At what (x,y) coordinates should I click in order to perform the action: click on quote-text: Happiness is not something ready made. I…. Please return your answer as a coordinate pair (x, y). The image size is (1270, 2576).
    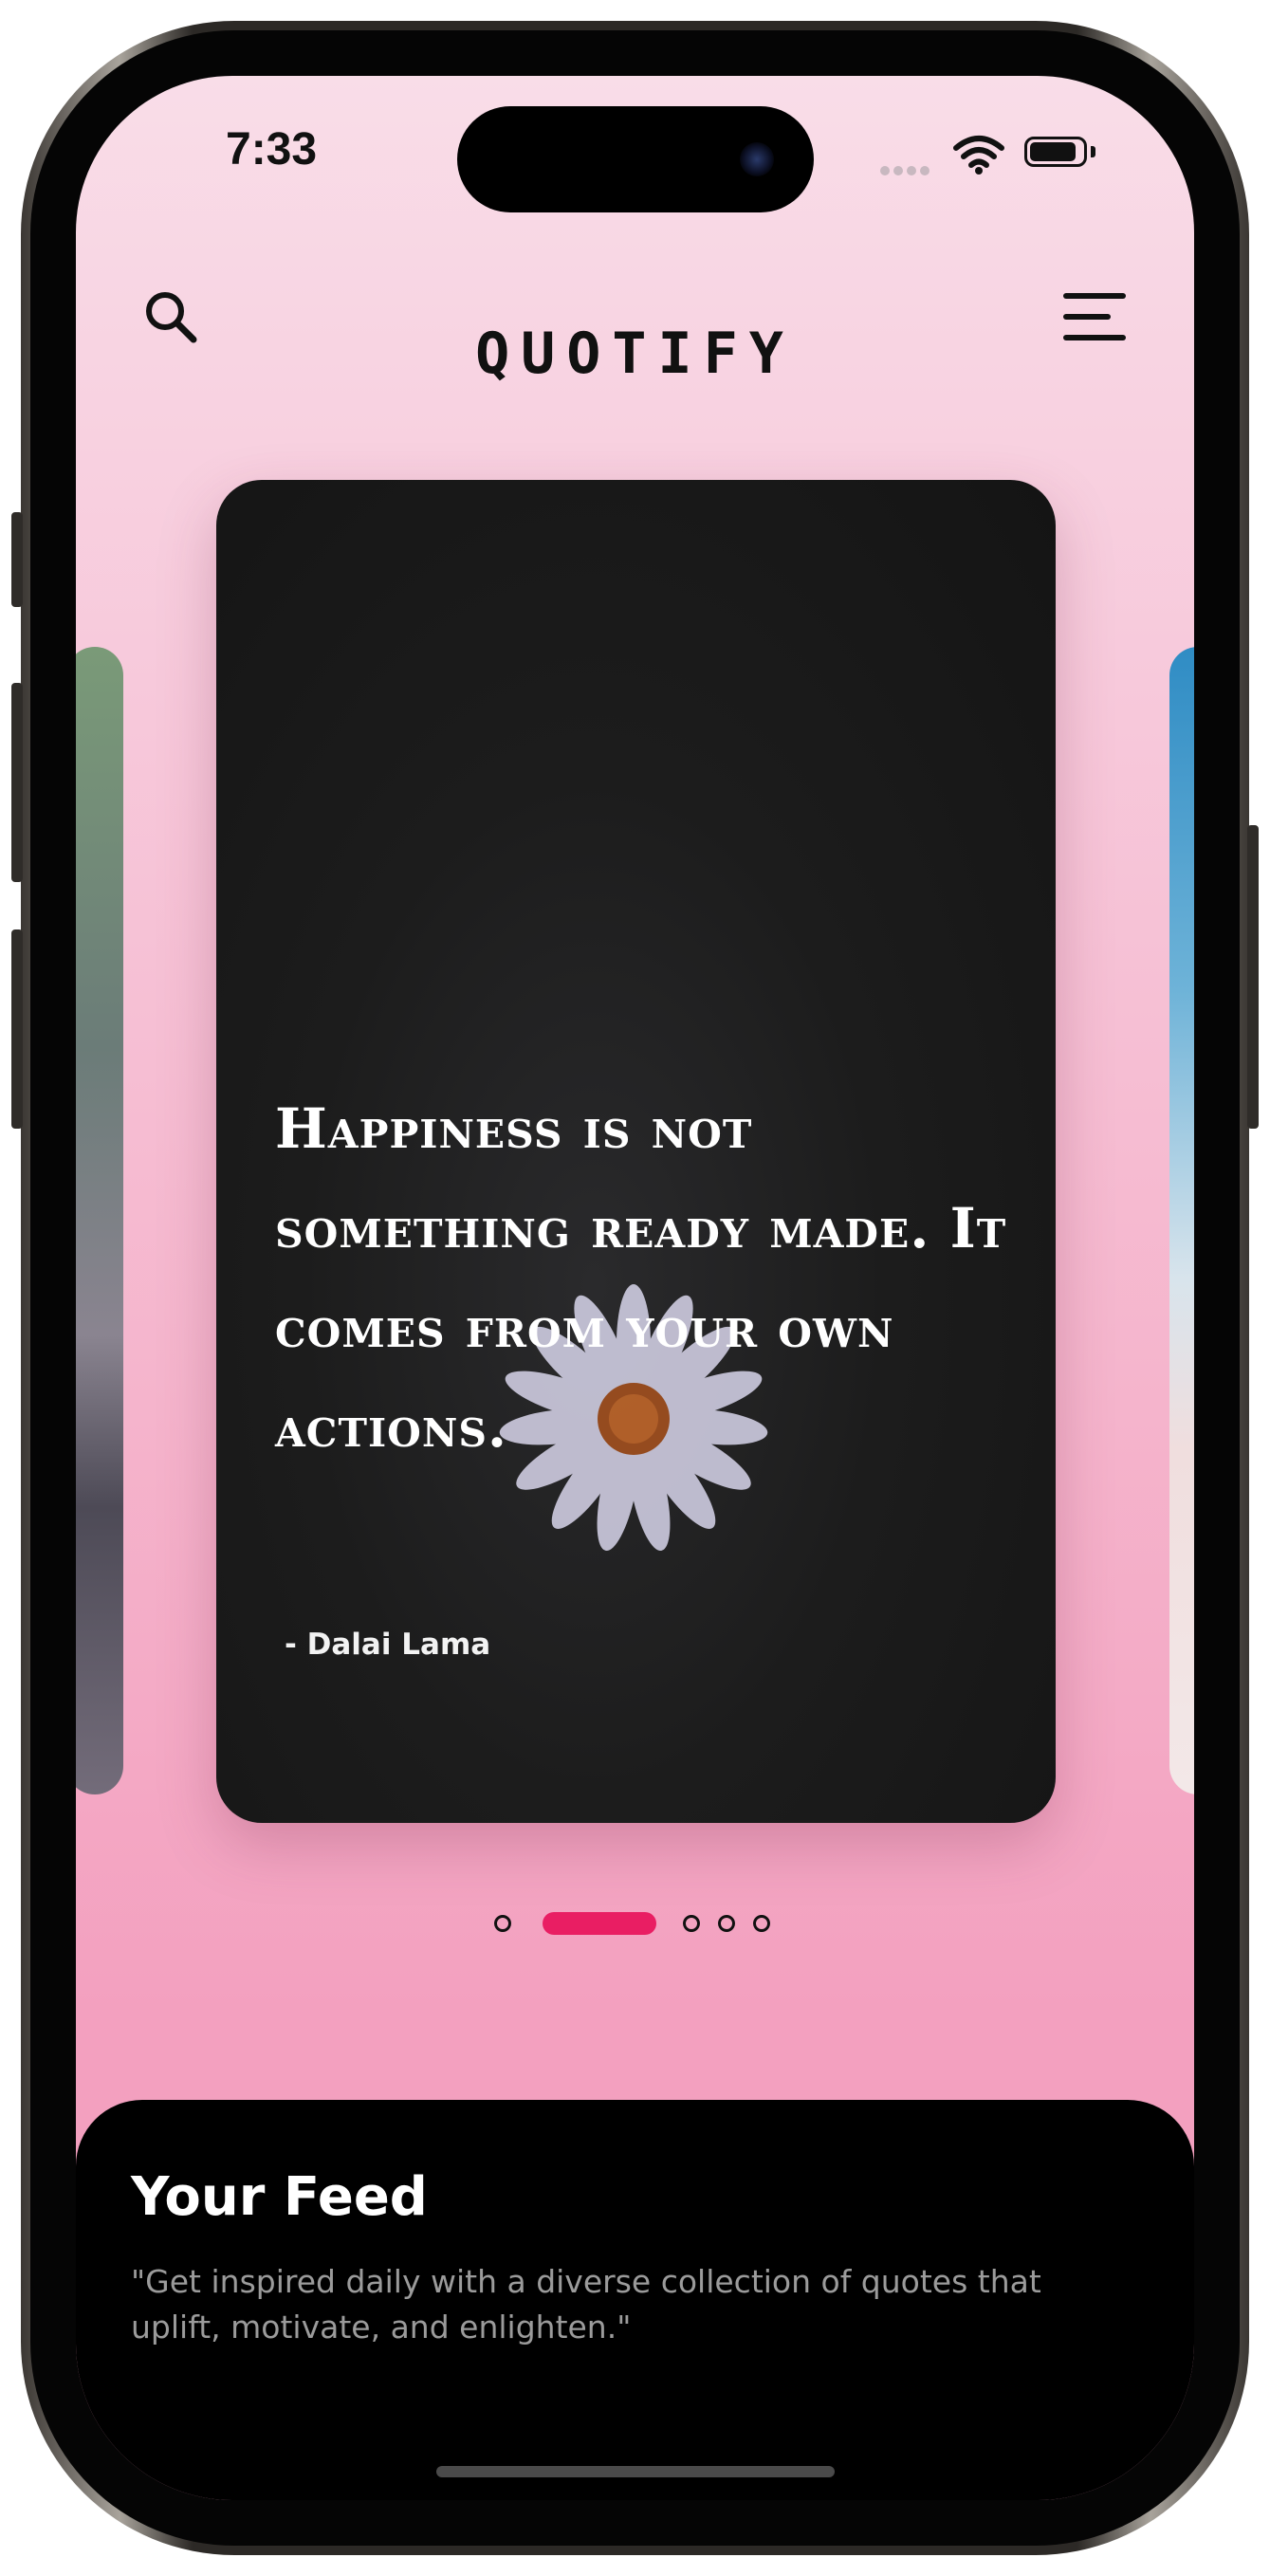
    Looking at the image, I should click on (641, 1278).